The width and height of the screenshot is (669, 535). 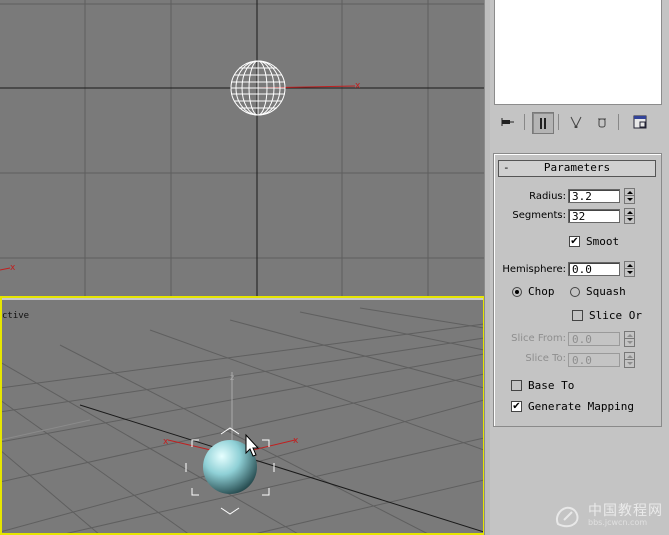 What do you see at coordinates (606, 291) in the screenshot?
I see `squash-label: Squash` at bounding box center [606, 291].